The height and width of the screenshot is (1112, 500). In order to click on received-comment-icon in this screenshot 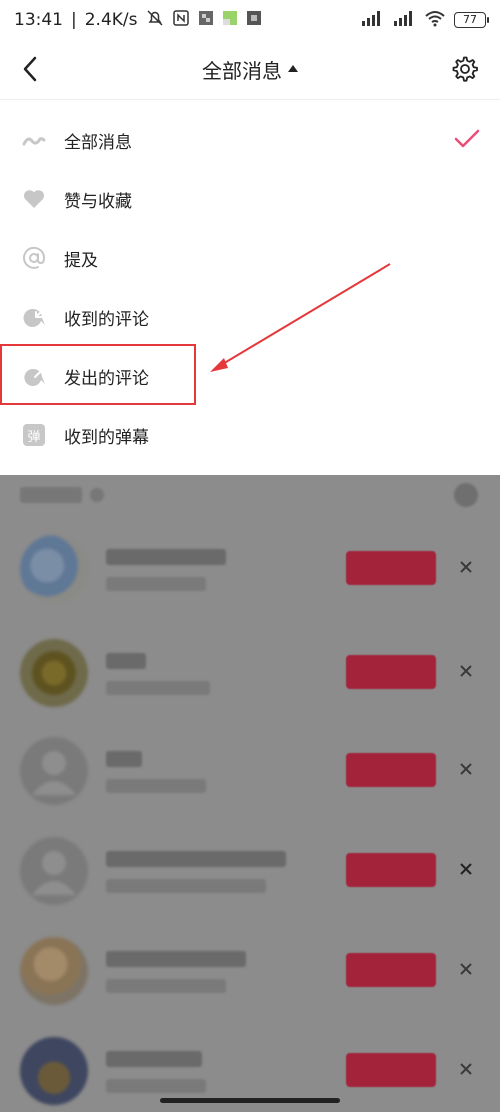, I will do `click(34, 317)`.